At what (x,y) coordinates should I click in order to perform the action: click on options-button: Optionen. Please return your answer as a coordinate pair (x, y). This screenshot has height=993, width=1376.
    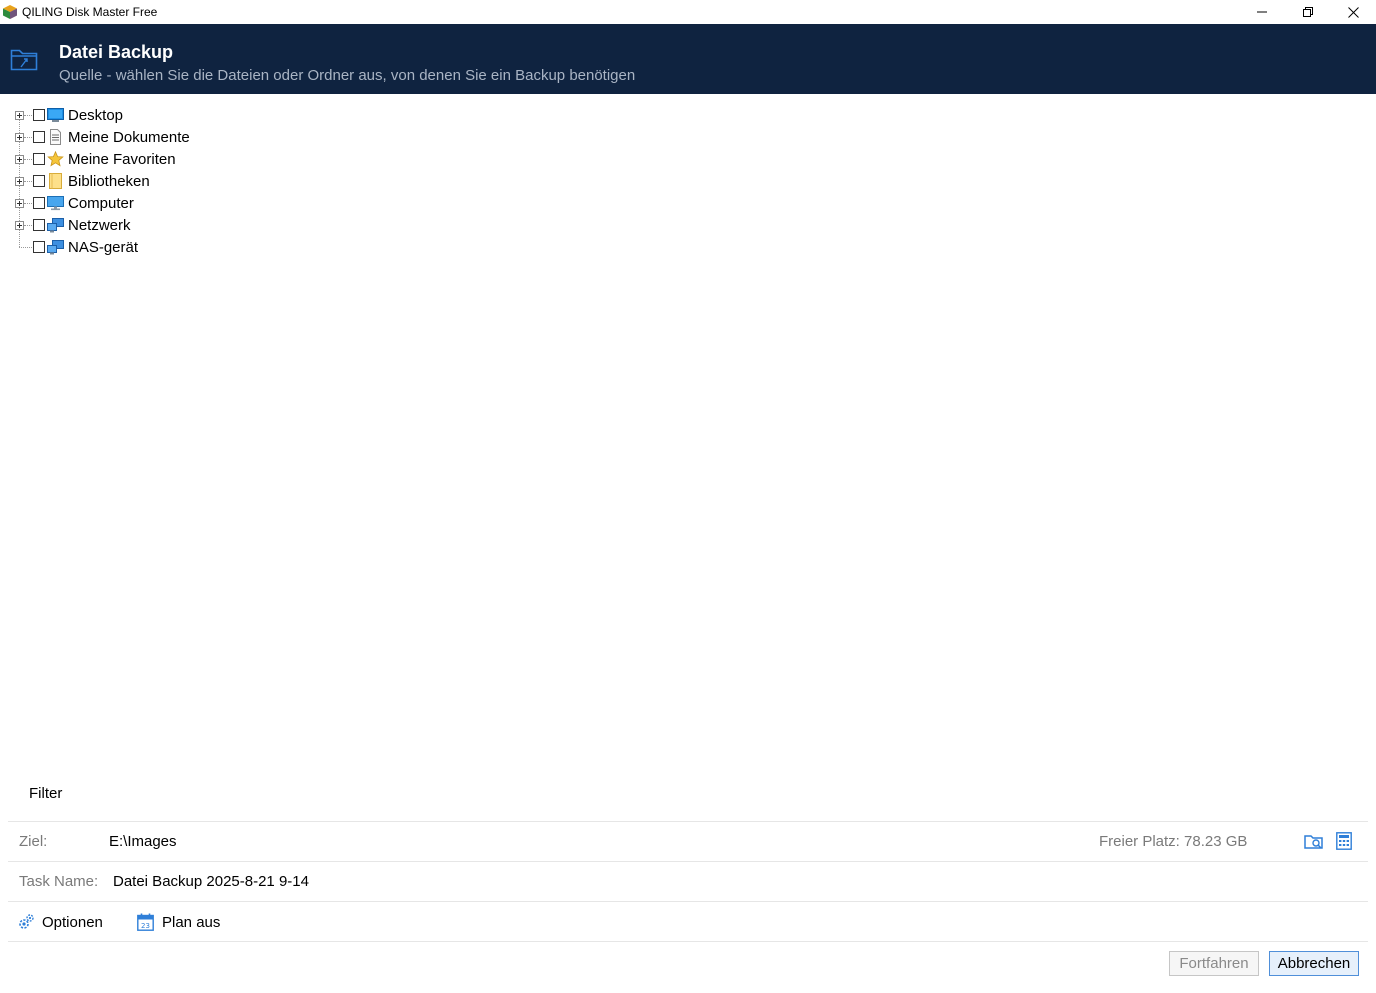
    Looking at the image, I should click on (60, 922).